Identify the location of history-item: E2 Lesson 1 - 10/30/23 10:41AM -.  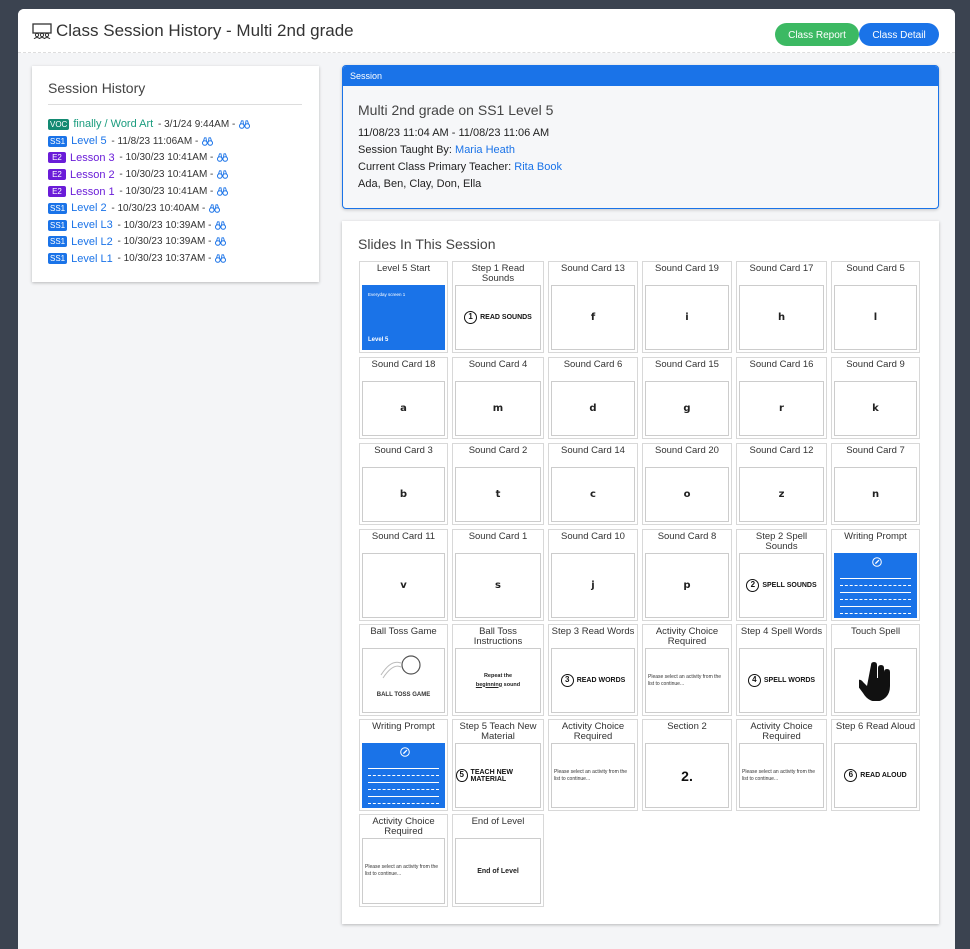
(149, 191).